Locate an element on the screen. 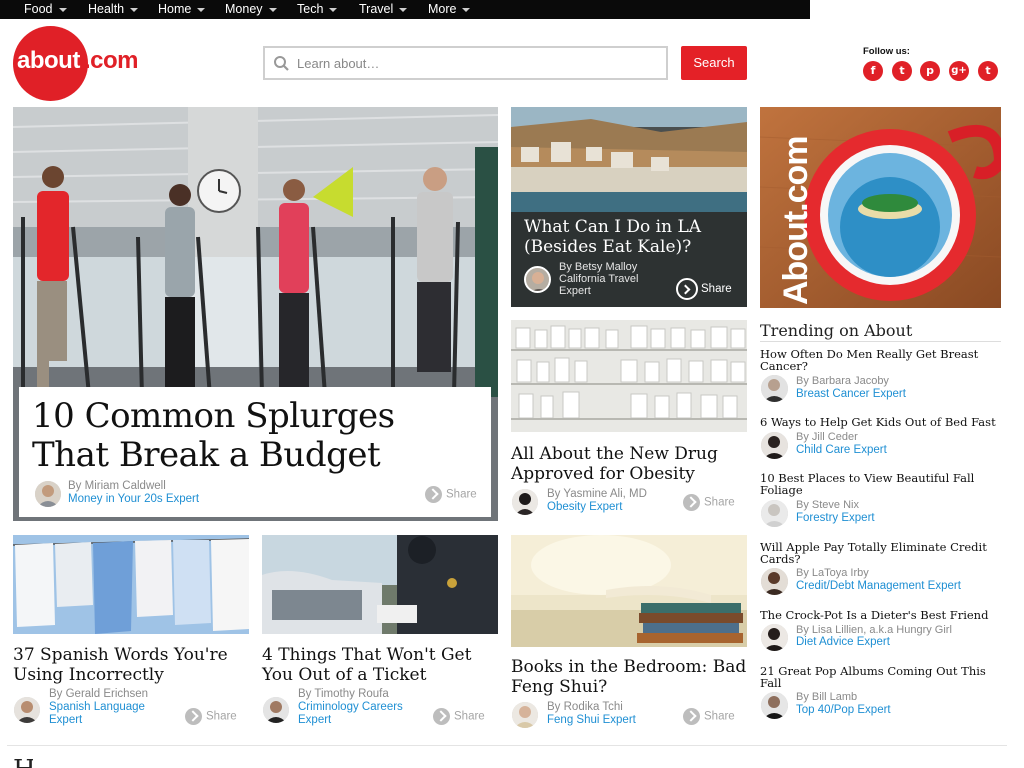 This screenshot has width=1024, height=768. nav-item-travel: Travel is located at coordinates (383, 9).